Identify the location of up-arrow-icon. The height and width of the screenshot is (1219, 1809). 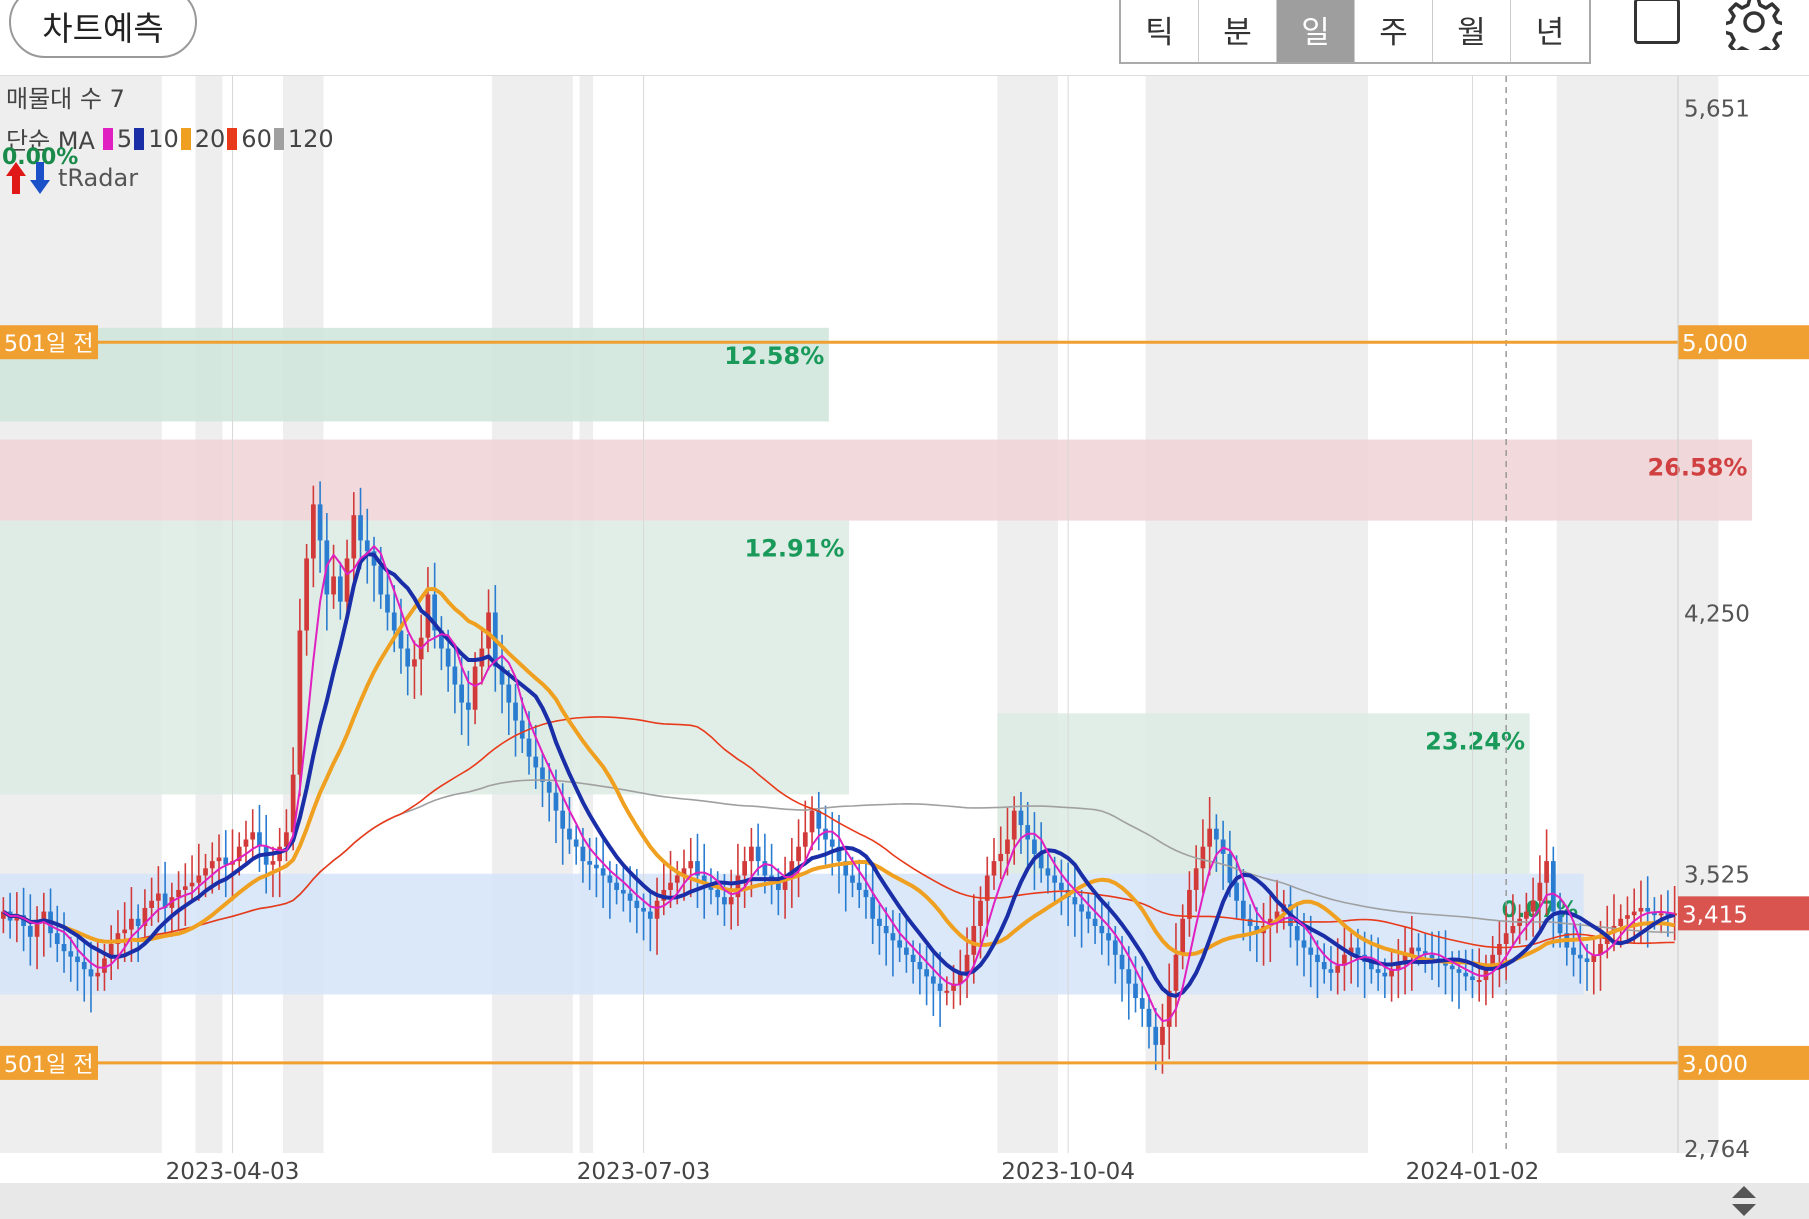
(16, 178).